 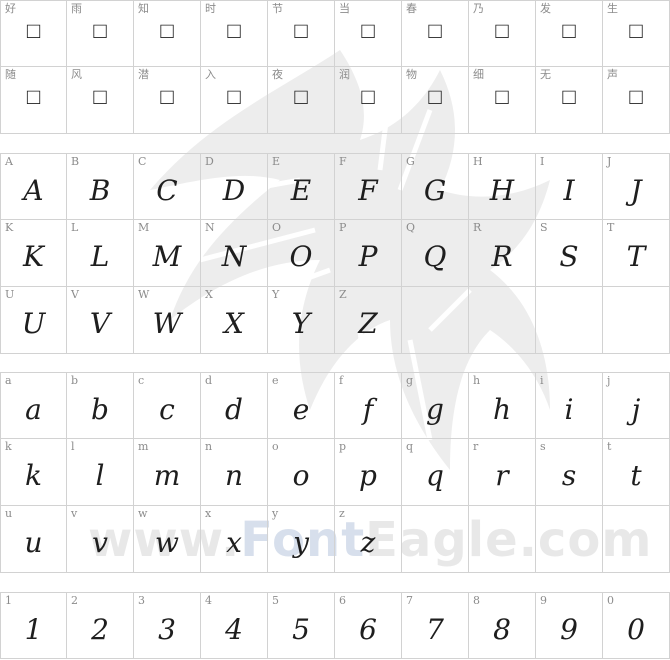 I want to click on glyph-cell: pp, so click(x=368, y=472).